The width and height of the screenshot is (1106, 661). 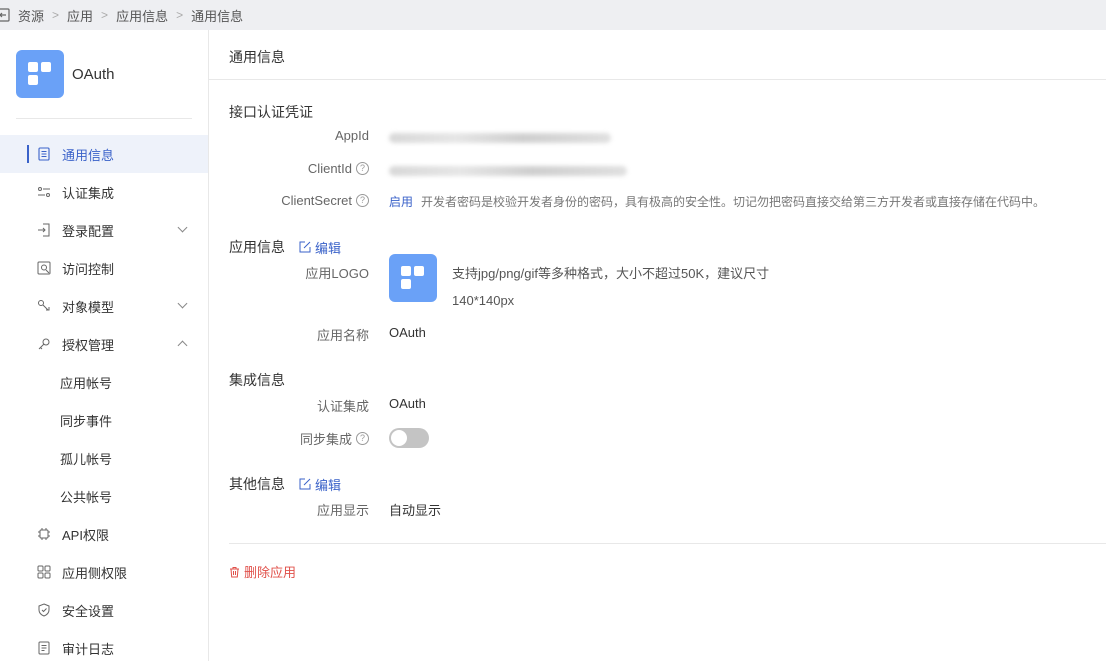 What do you see at coordinates (257, 484) in the screenshot?
I see `section-title-text: 其他信息` at bounding box center [257, 484].